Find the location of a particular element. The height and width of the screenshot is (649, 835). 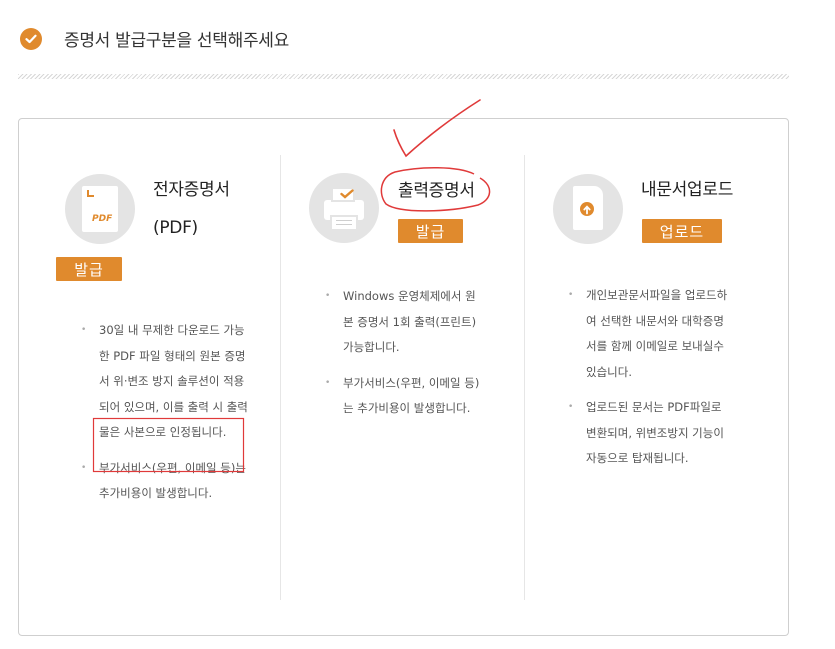

option-title: 출력증명서 is located at coordinates (436, 191).